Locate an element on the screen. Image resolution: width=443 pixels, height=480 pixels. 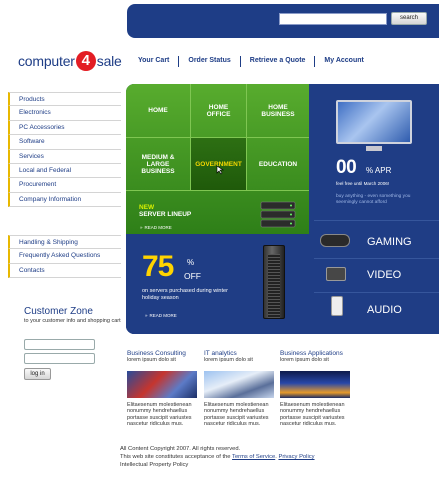
server-read-more-link: » READ MORE is located at coordinates (156, 227).